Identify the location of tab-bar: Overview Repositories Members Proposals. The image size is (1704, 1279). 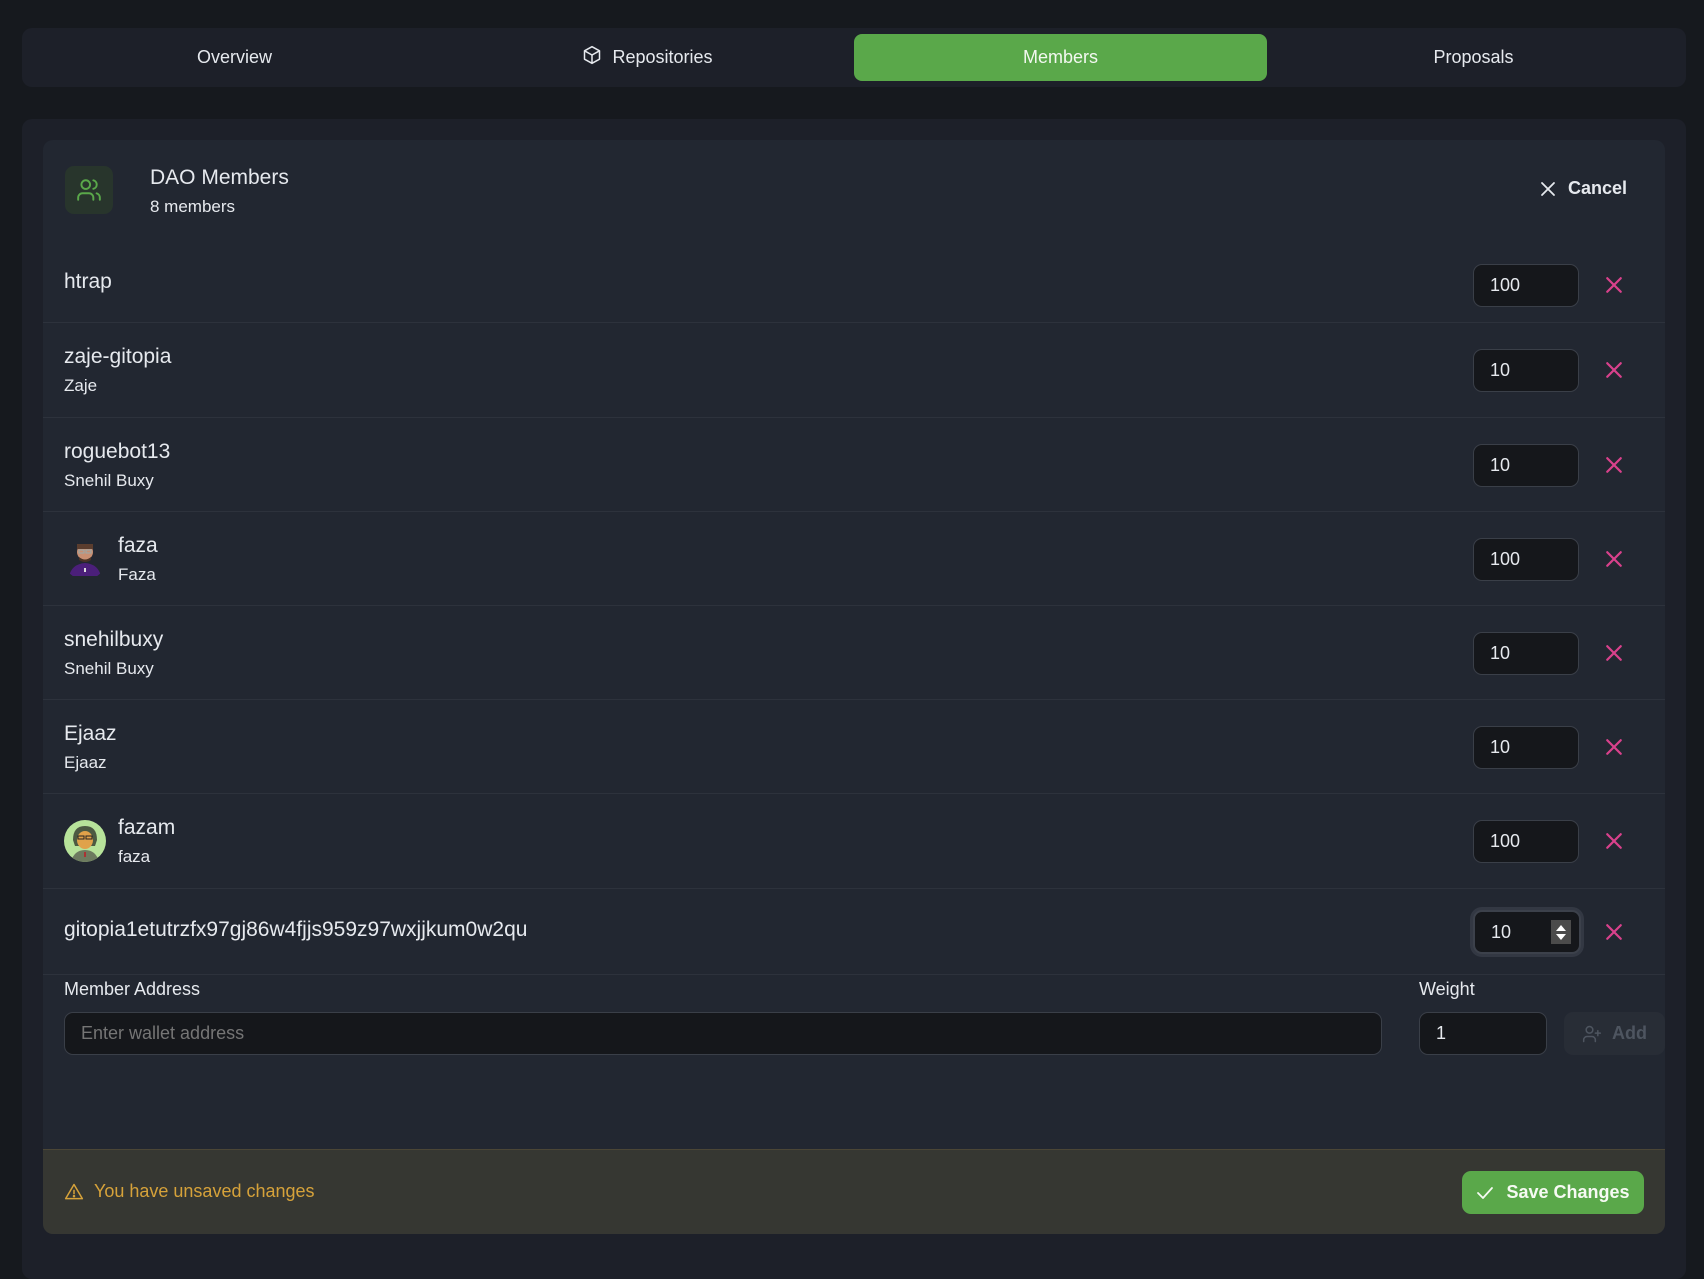
(854, 57).